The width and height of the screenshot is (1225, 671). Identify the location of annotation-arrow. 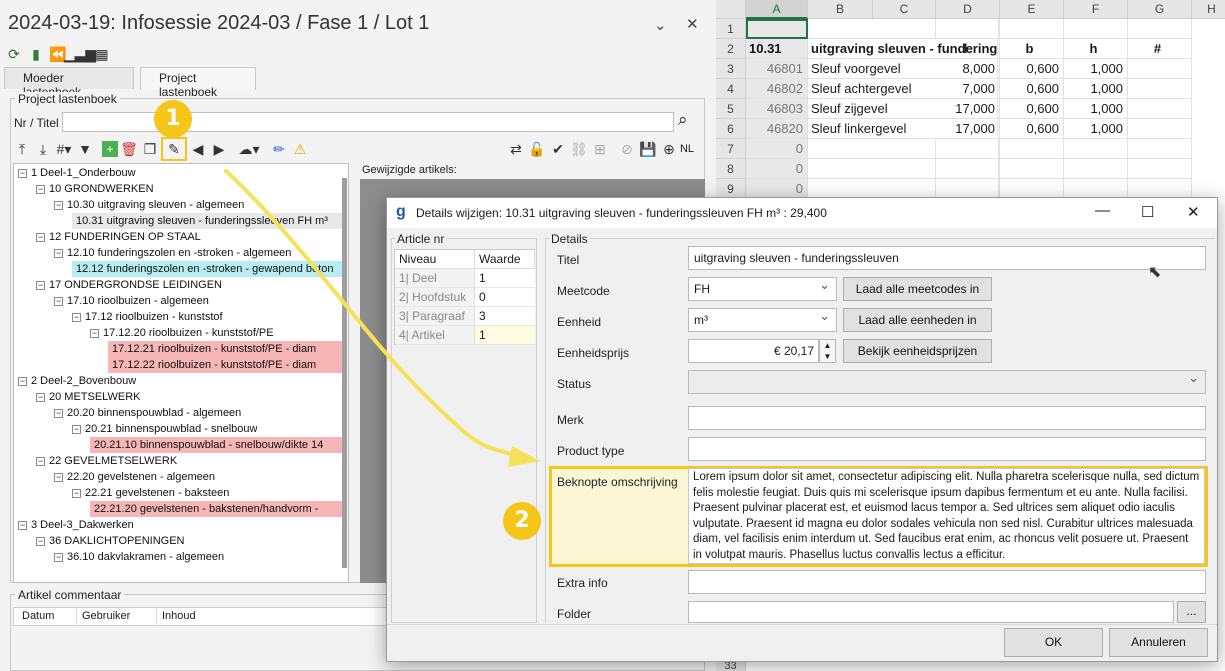
(382, 318).